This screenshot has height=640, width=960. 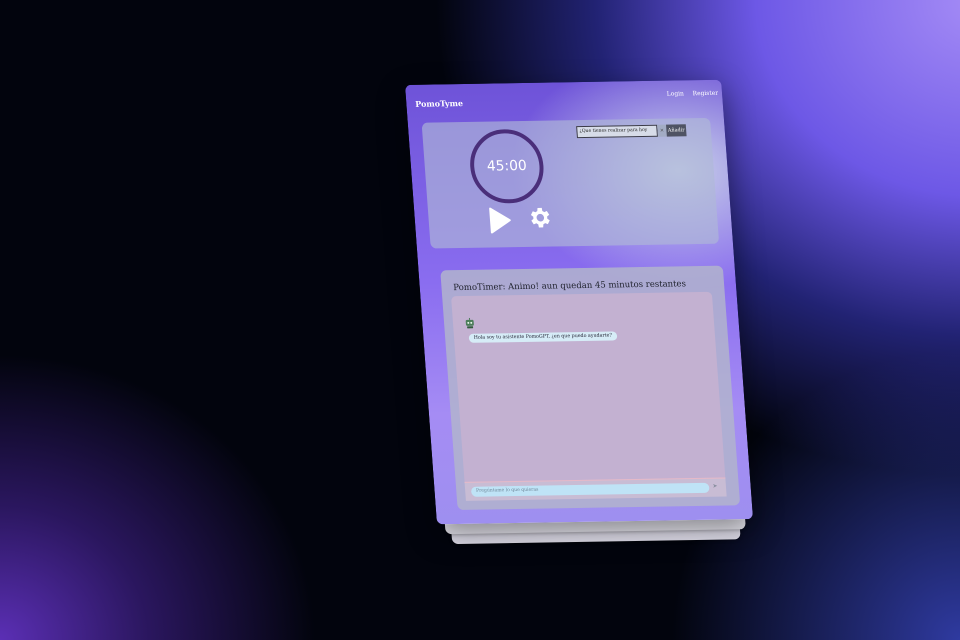 I want to click on play-icon, so click(x=500, y=220).